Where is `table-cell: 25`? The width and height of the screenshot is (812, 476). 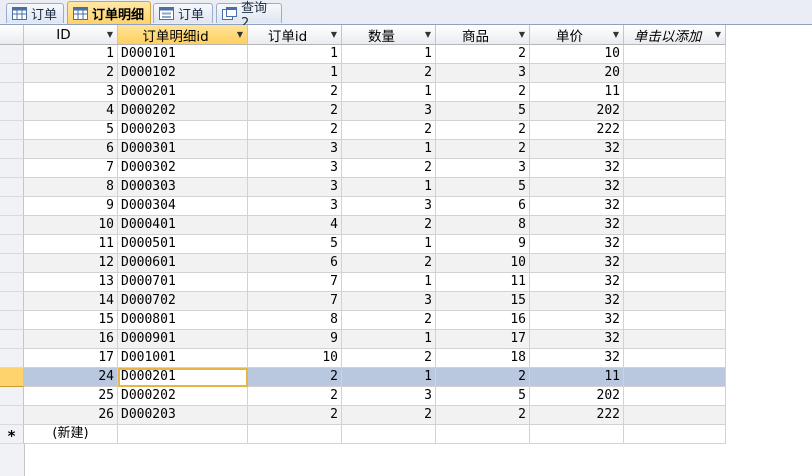 table-cell: 25 is located at coordinates (71, 396).